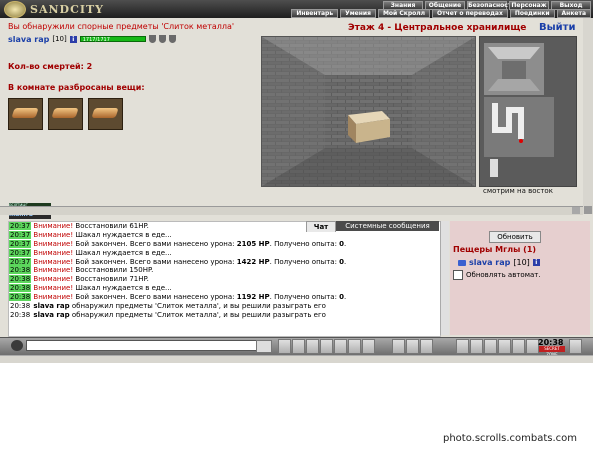 Image resolution: width=600 pixels, height=450 pixels. What do you see at coordinates (133, 114) in the screenshot?
I see `floor-items` at bounding box center [133, 114].